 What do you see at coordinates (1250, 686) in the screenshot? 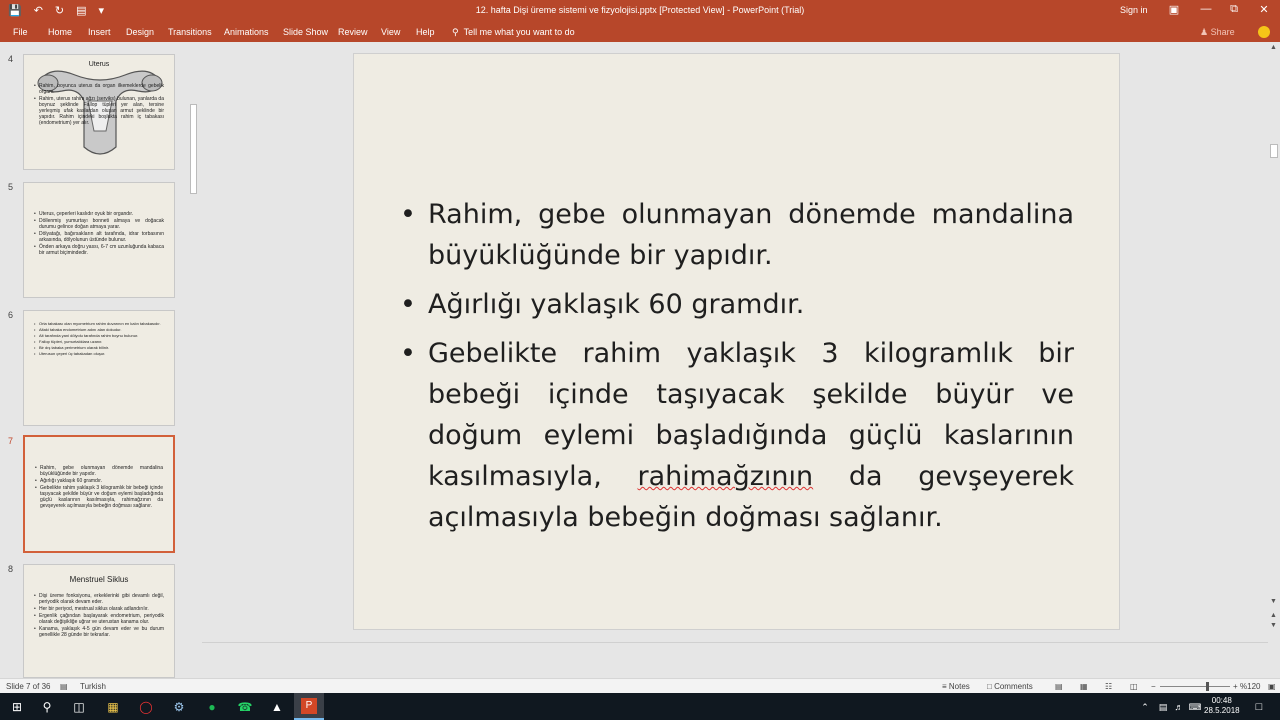
I see `zoom-level: %120` at bounding box center [1250, 686].